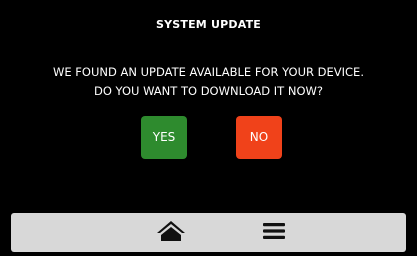  I want to click on no-button: NO, so click(259, 137).